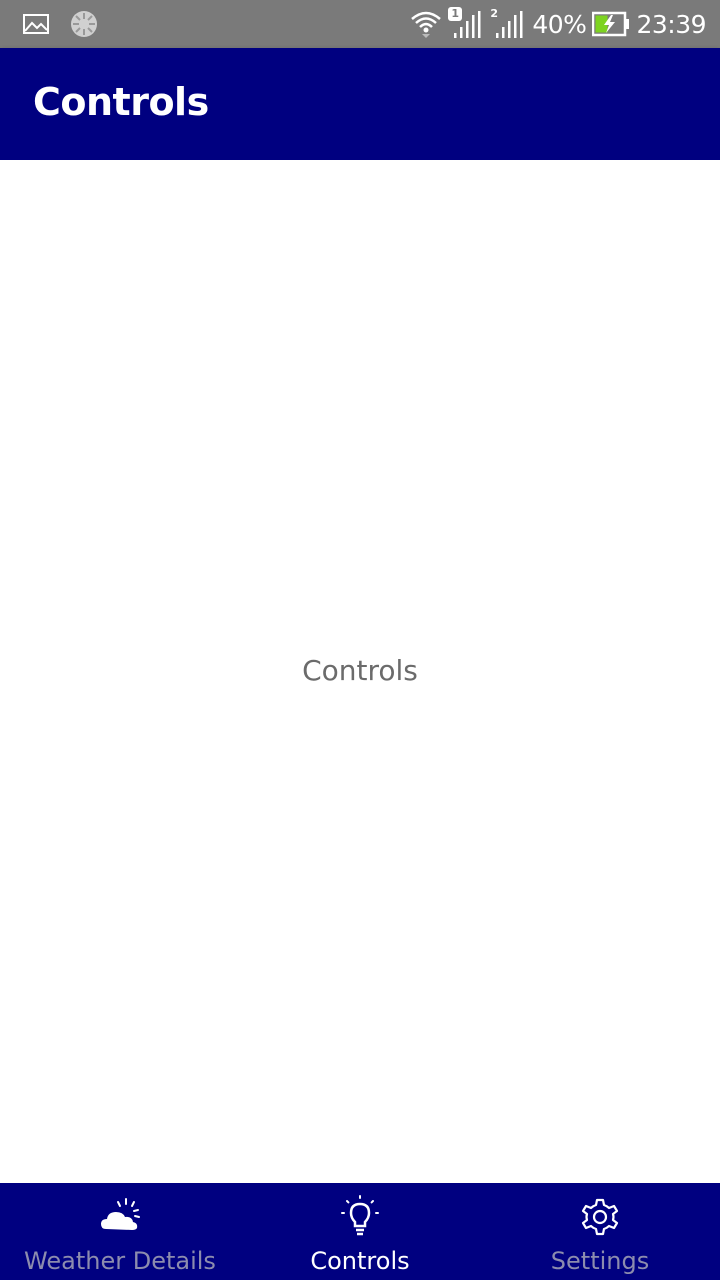 The width and height of the screenshot is (720, 1280). I want to click on sim1-signal: 1, so click(466, 23).